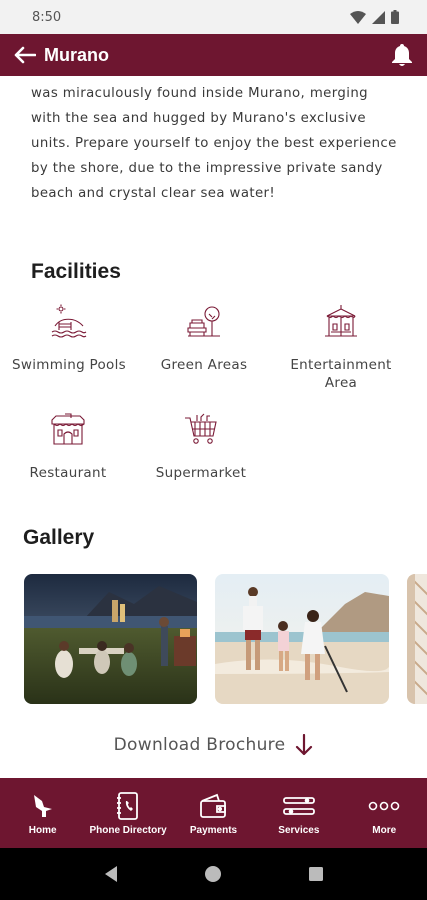 This screenshot has width=427, height=900. What do you see at coordinates (68, 473) in the screenshot?
I see `facility-label: Restaurant` at bounding box center [68, 473].